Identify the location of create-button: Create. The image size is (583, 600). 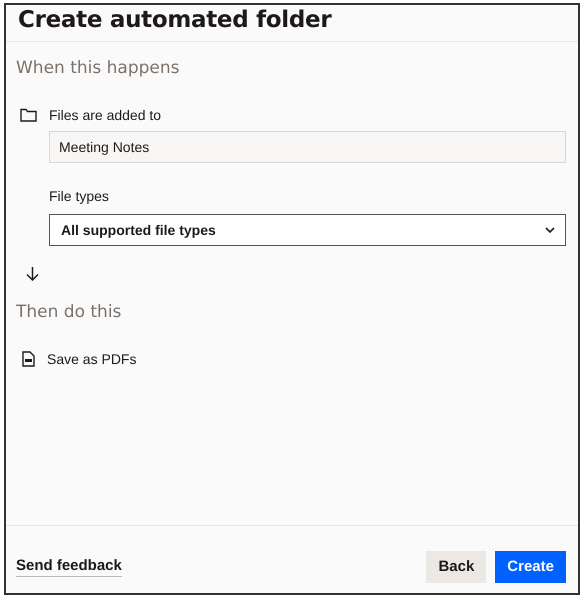
(530, 566).